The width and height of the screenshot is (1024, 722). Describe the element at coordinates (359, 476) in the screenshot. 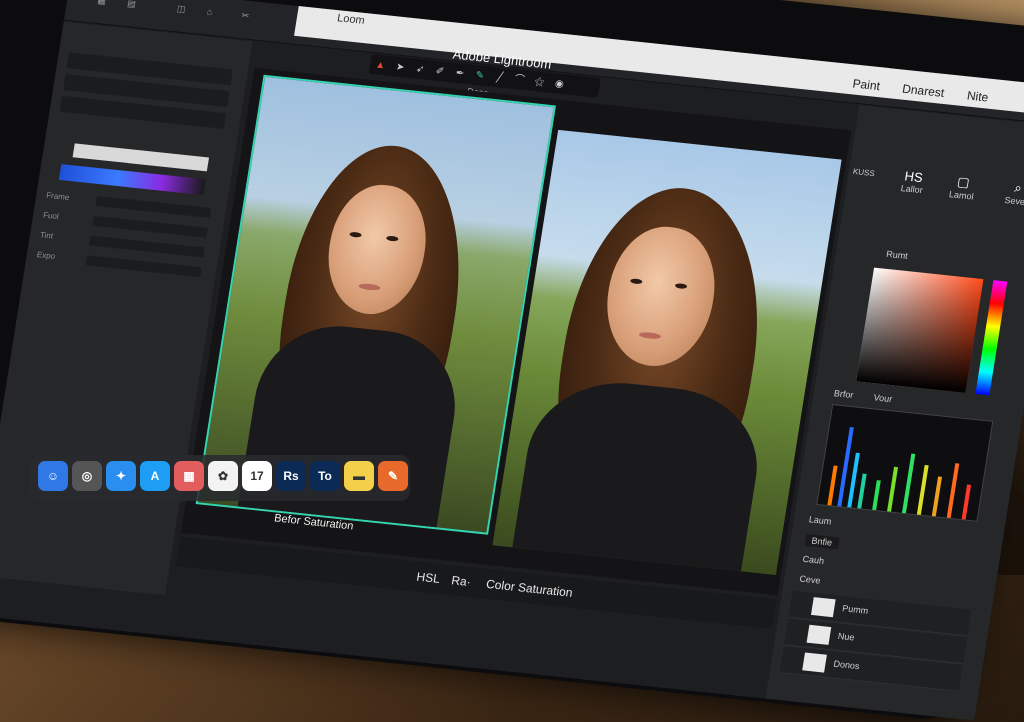

I see `notes-icon: ▬` at that location.